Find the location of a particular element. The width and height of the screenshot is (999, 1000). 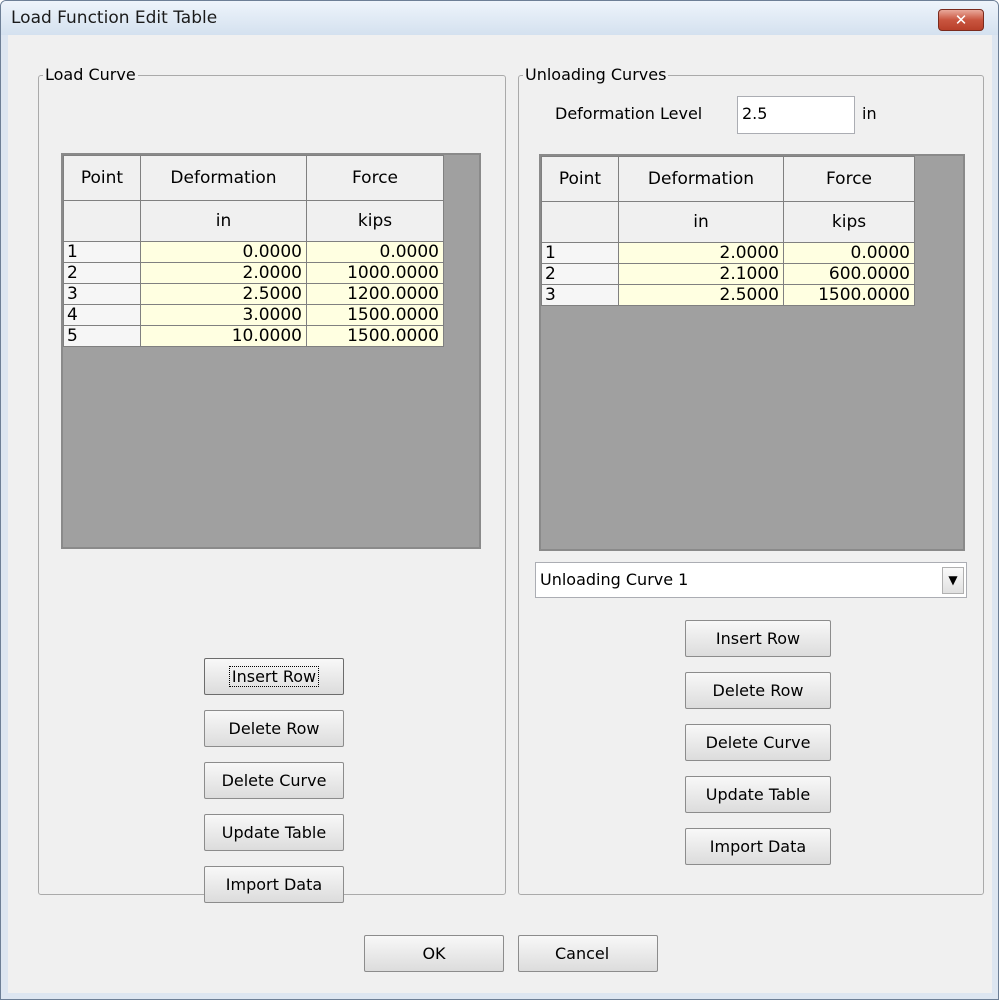

unload-delete-curve-button: Delete Curve is located at coordinates (758, 742).